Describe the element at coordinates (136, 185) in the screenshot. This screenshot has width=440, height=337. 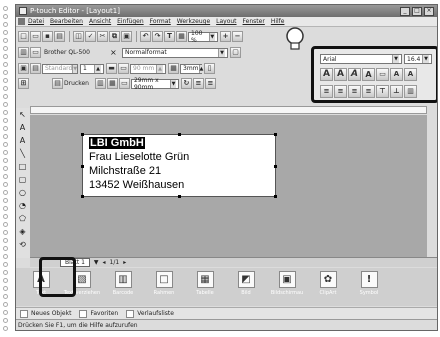
I see `label-line-city: 13452 Weißhausen` at that location.